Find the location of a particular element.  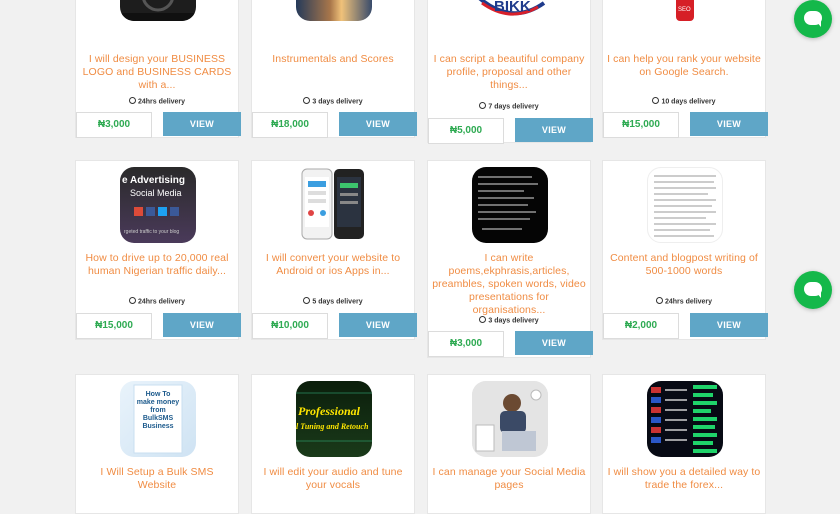

forex-board-icon is located at coordinates (684, 419).